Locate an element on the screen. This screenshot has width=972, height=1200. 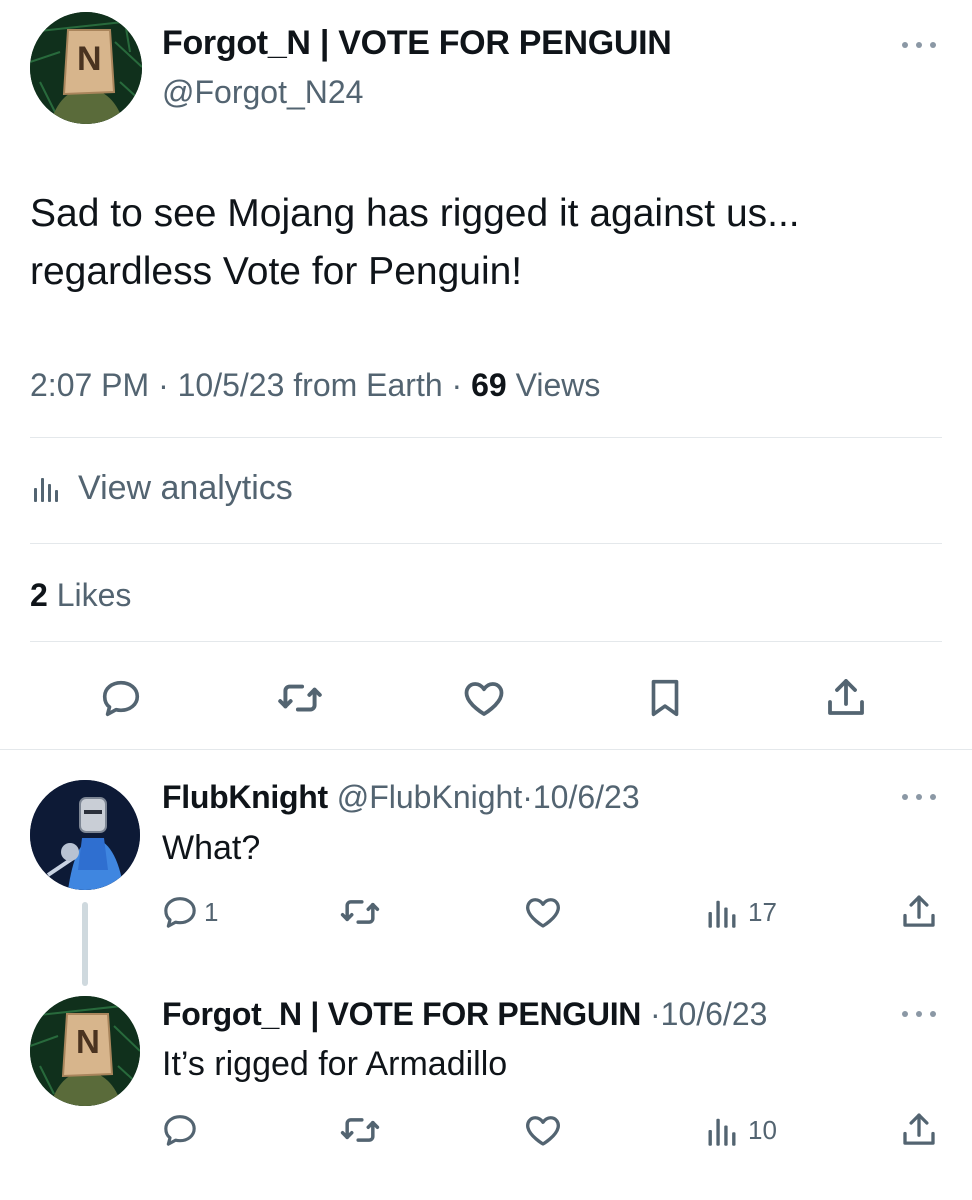
bookmark-icon is located at coordinates (665, 698).